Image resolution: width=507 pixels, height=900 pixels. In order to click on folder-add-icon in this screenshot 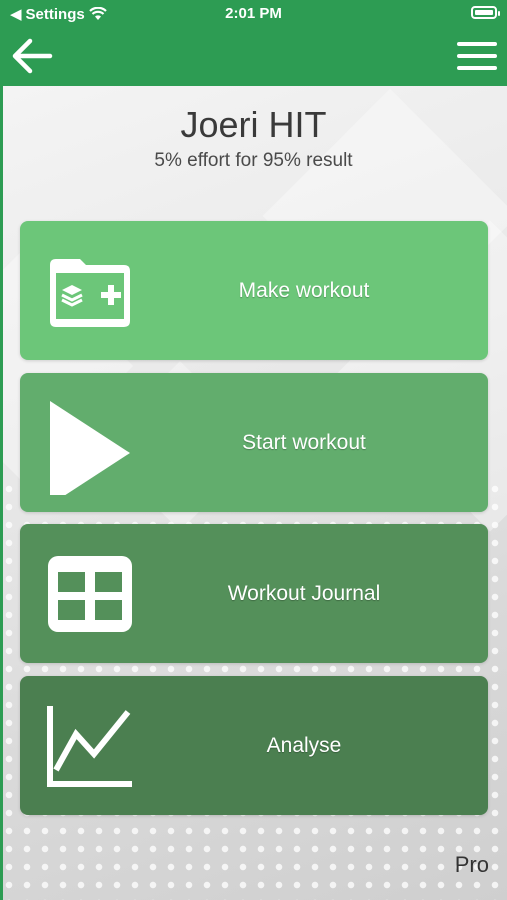, I will do `click(90, 293)`.